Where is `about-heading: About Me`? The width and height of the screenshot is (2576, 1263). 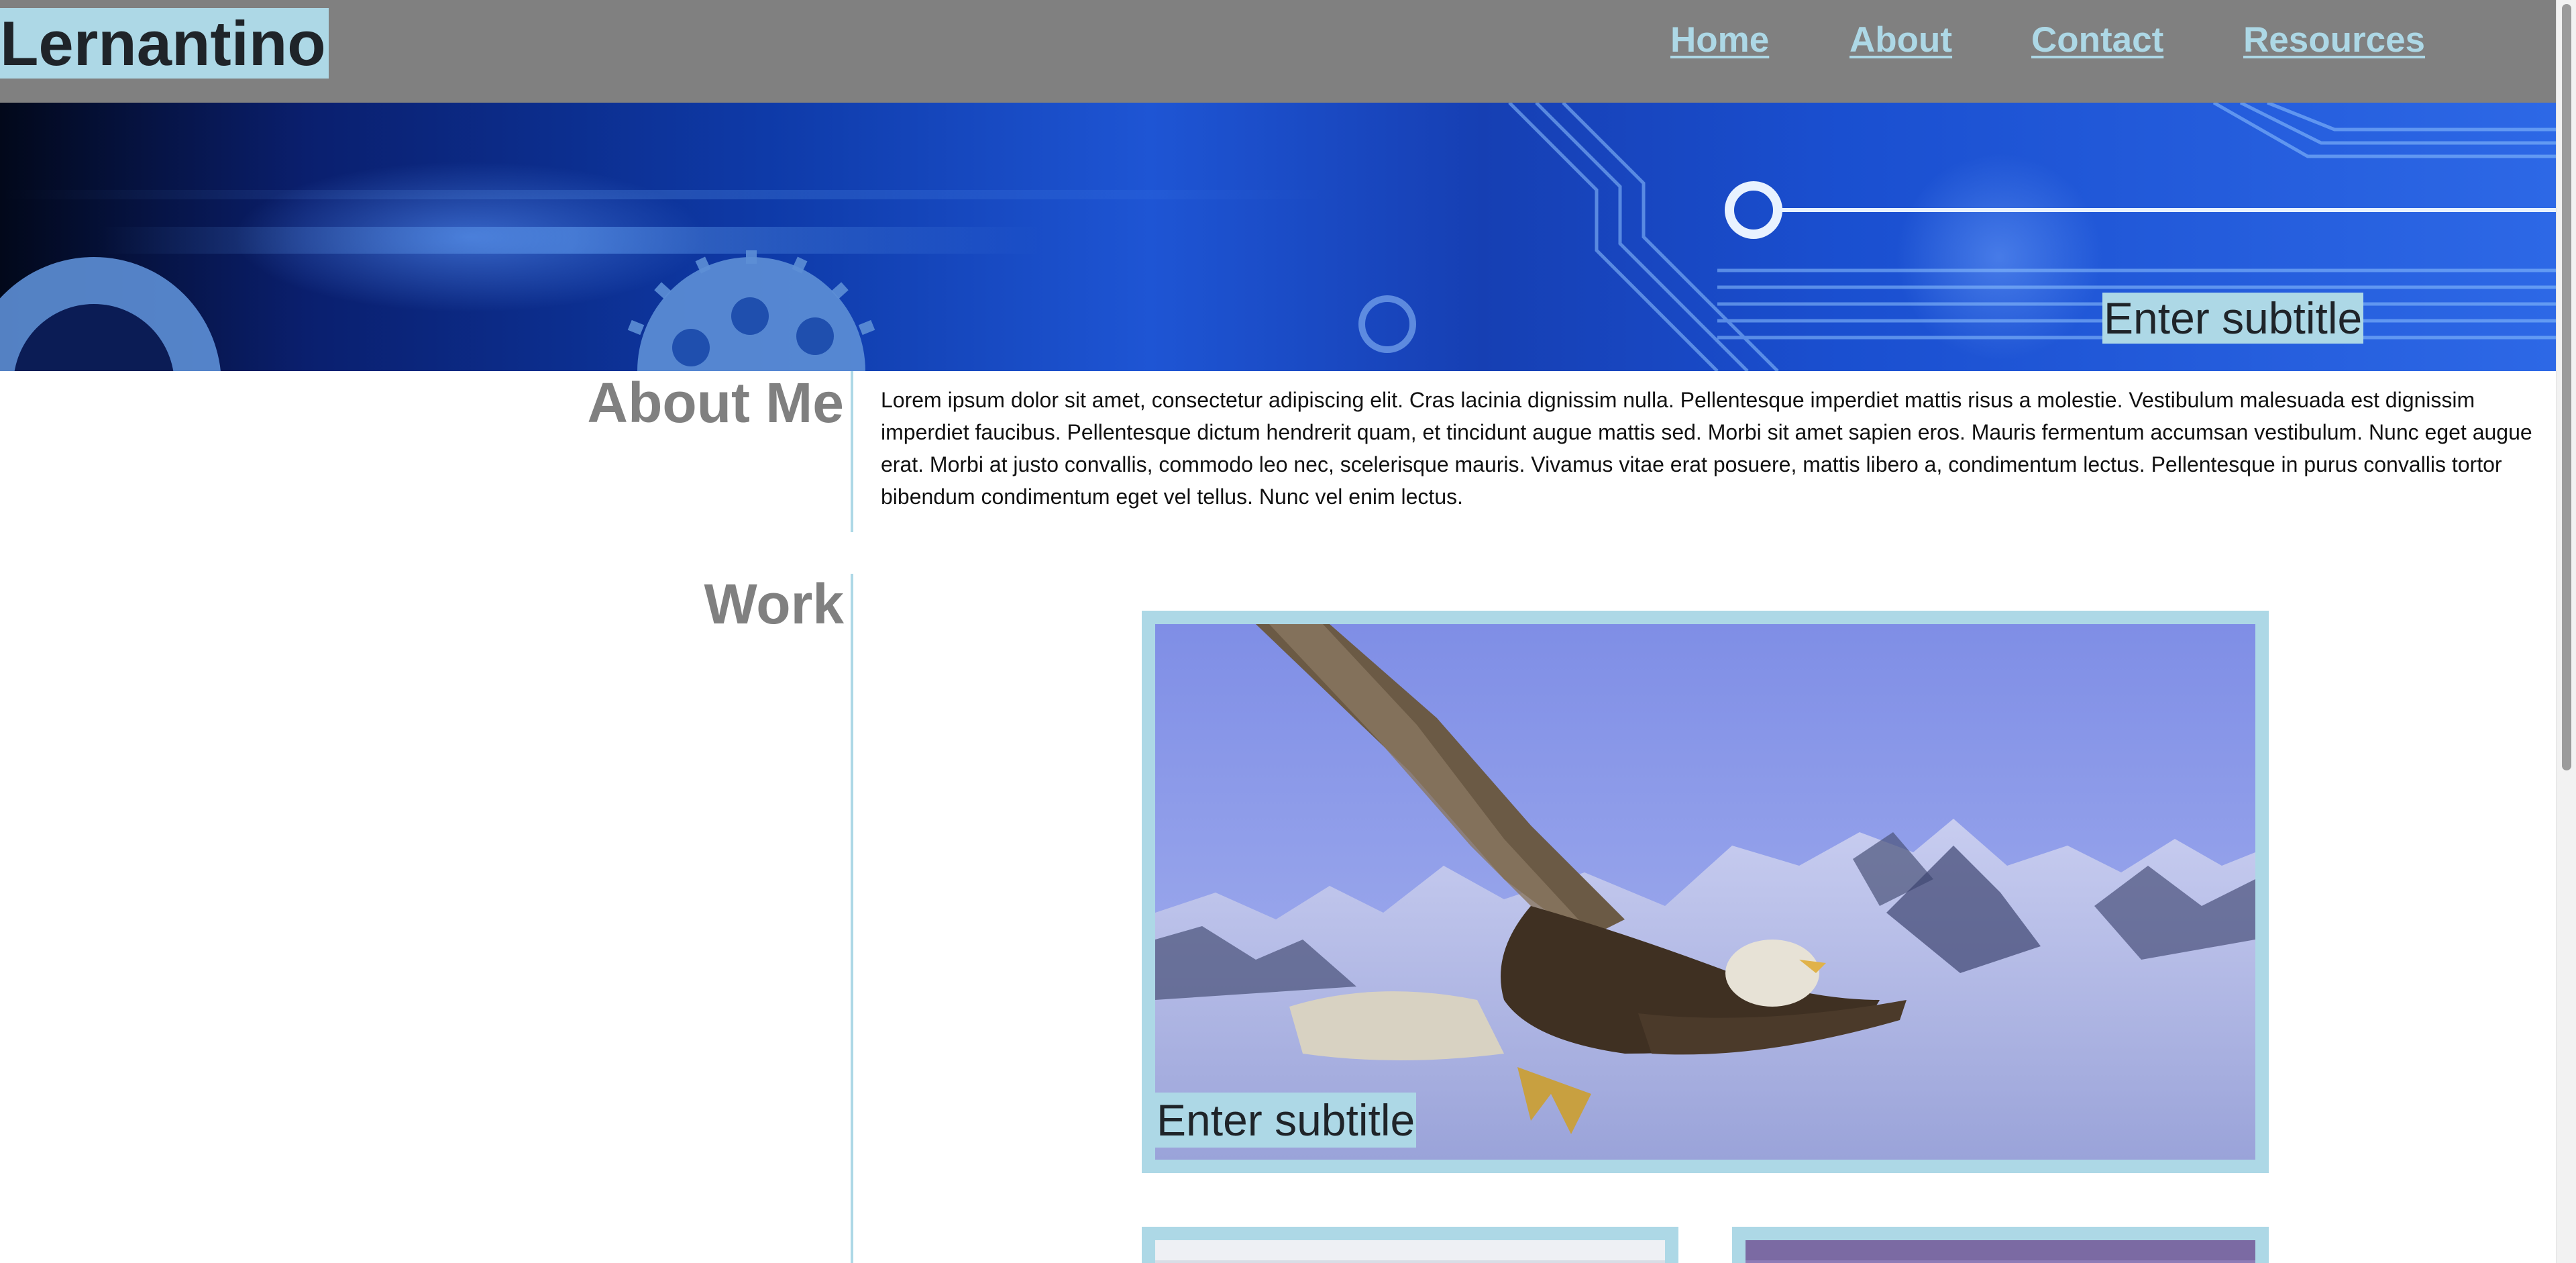
about-heading: About Me is located at coordinates (715, 403).